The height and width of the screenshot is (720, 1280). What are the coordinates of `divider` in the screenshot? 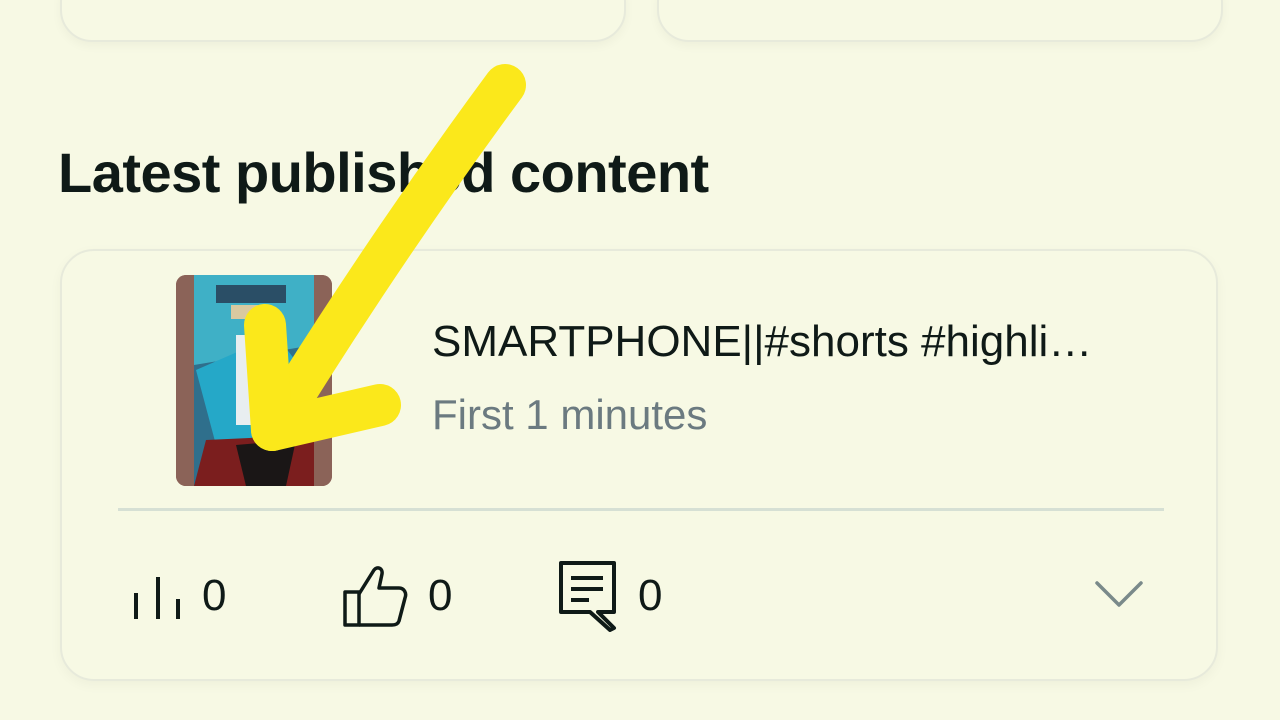 It's located at (641, 509).